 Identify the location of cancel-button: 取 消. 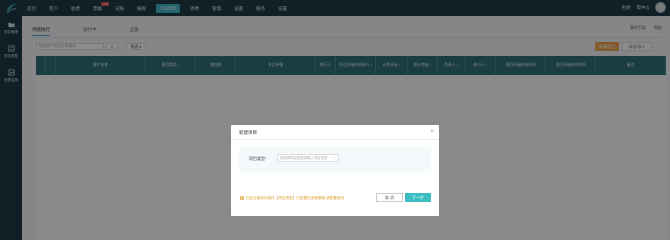
(389, 197).